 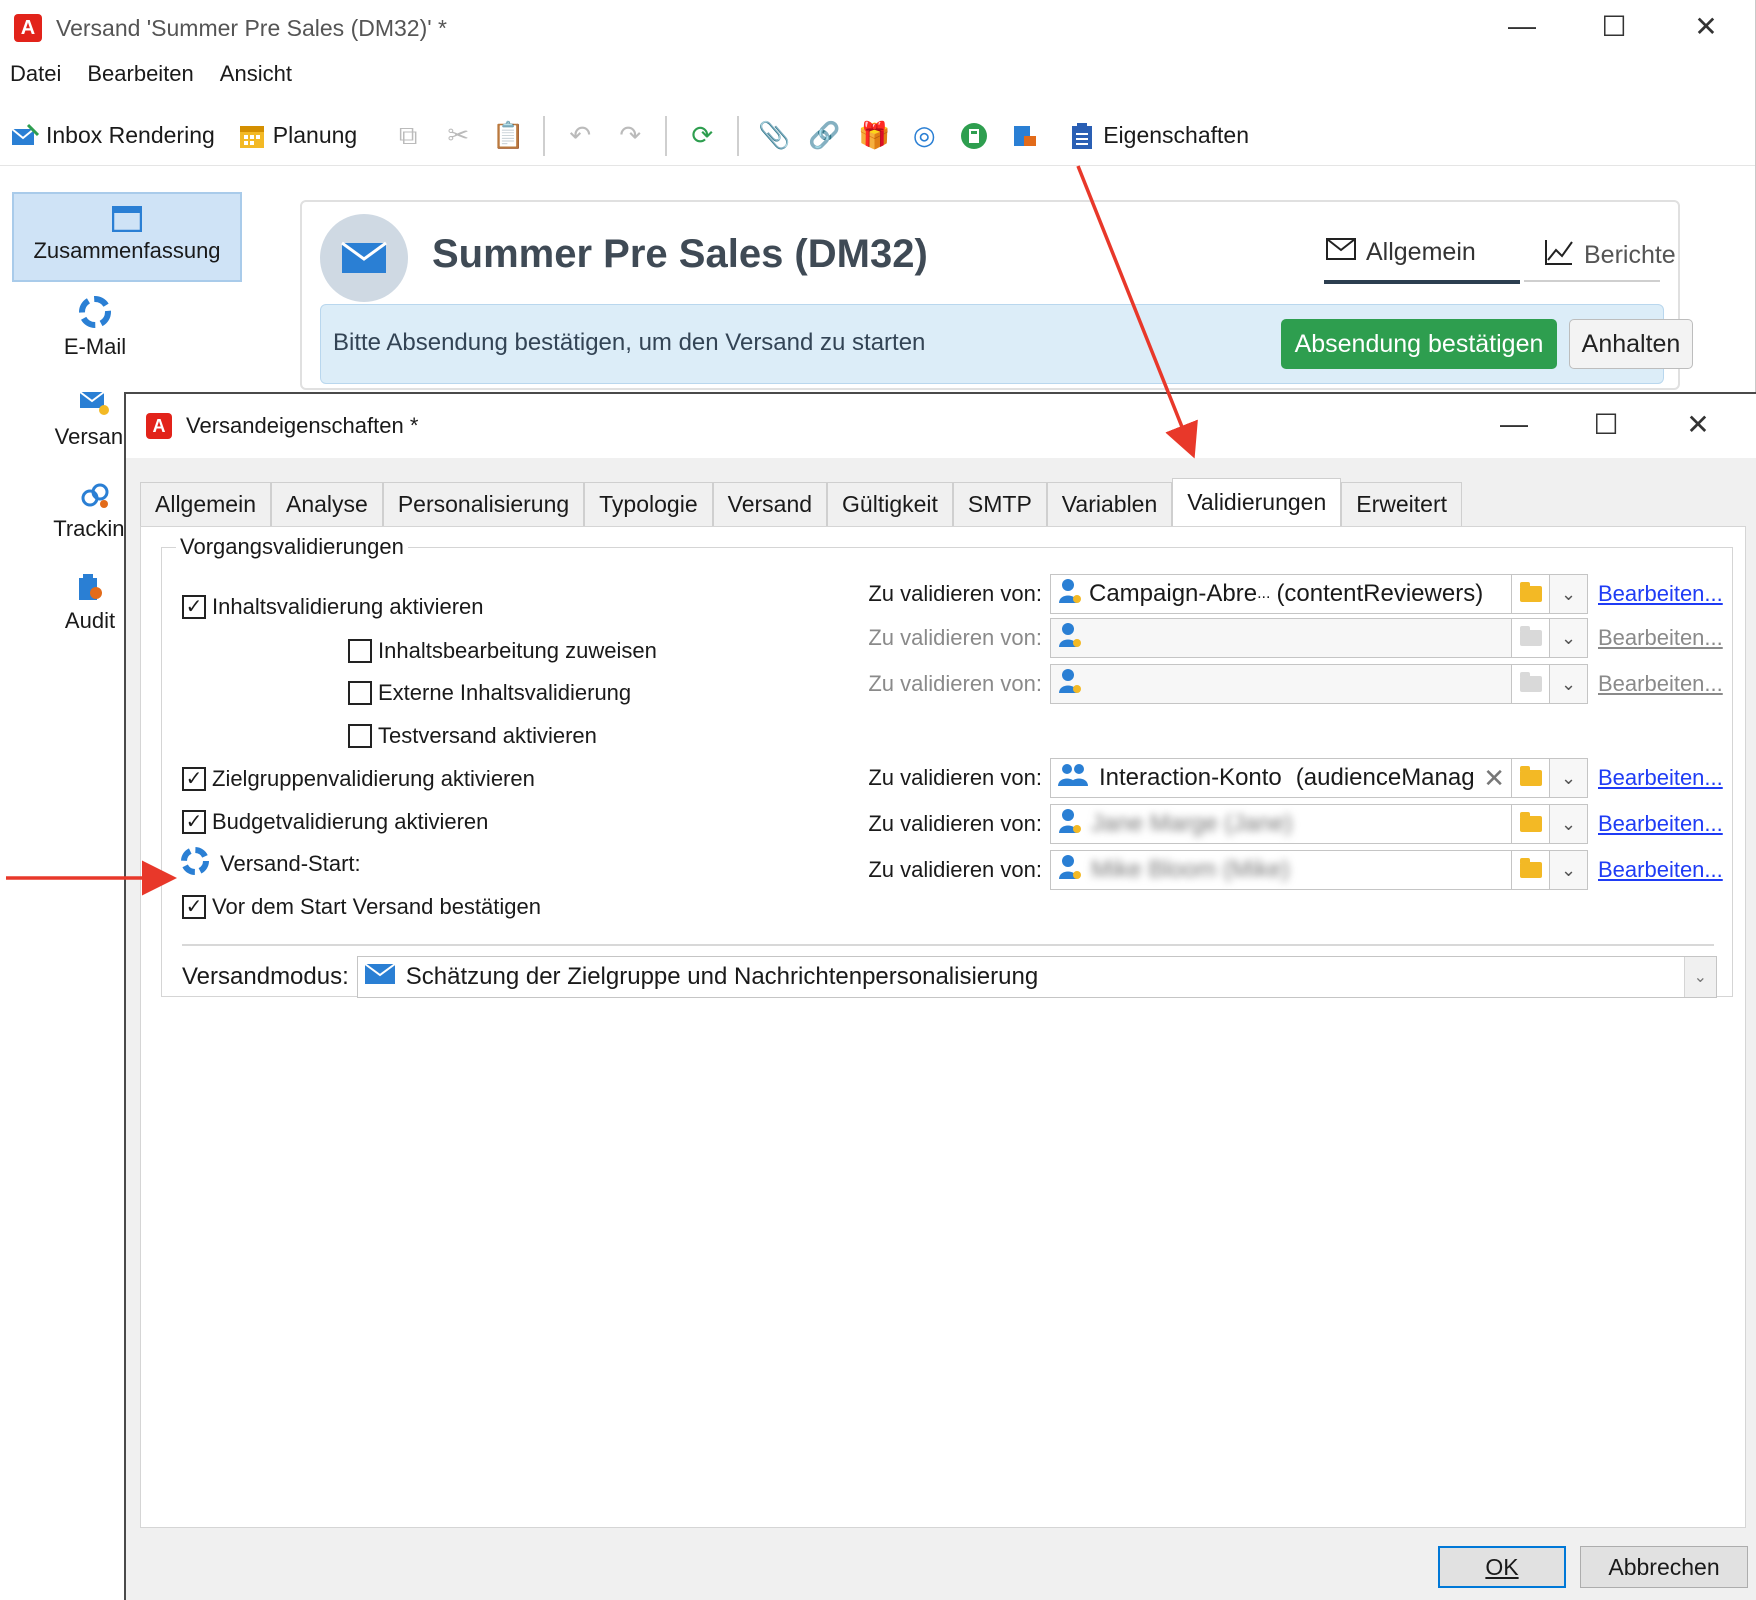 What do you see at coordinates (1137, 312) in the screenshot?
I see `arrow-to-validierungen-tab` at bounding box center [1137, 312].